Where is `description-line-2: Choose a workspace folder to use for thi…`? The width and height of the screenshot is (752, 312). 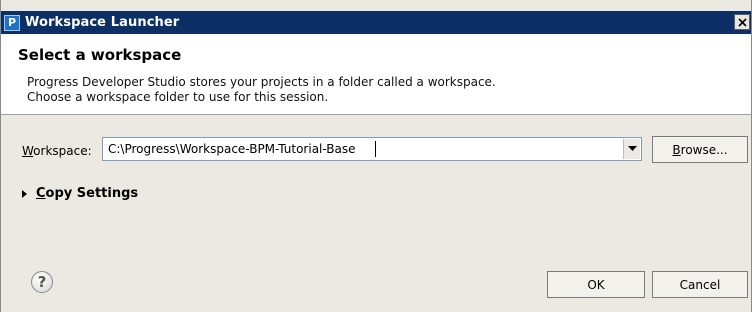 description-line-2: Choose a workspace folder to use for thi… is located at coordinates (178, 97).